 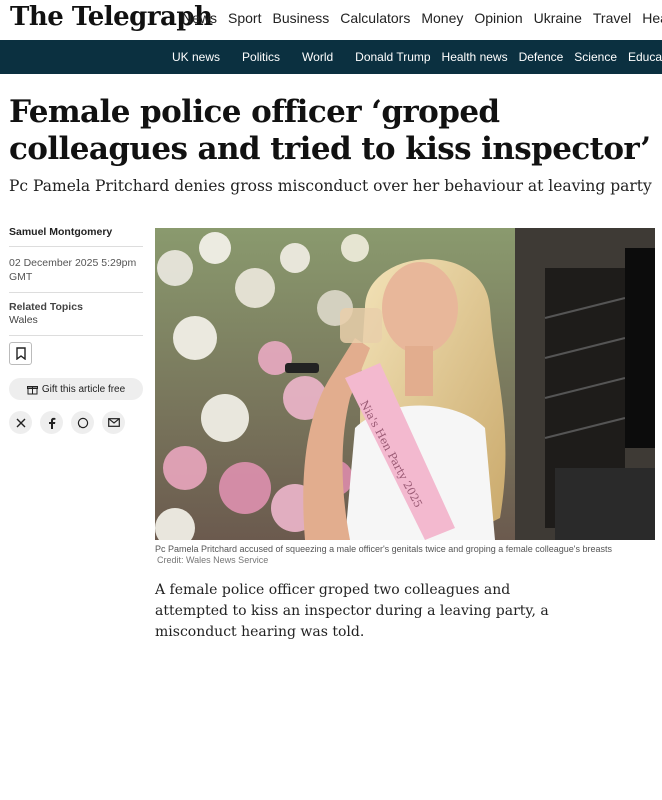 I want to click on related-topics-label: Related Topics, so click(x=46, y=307).